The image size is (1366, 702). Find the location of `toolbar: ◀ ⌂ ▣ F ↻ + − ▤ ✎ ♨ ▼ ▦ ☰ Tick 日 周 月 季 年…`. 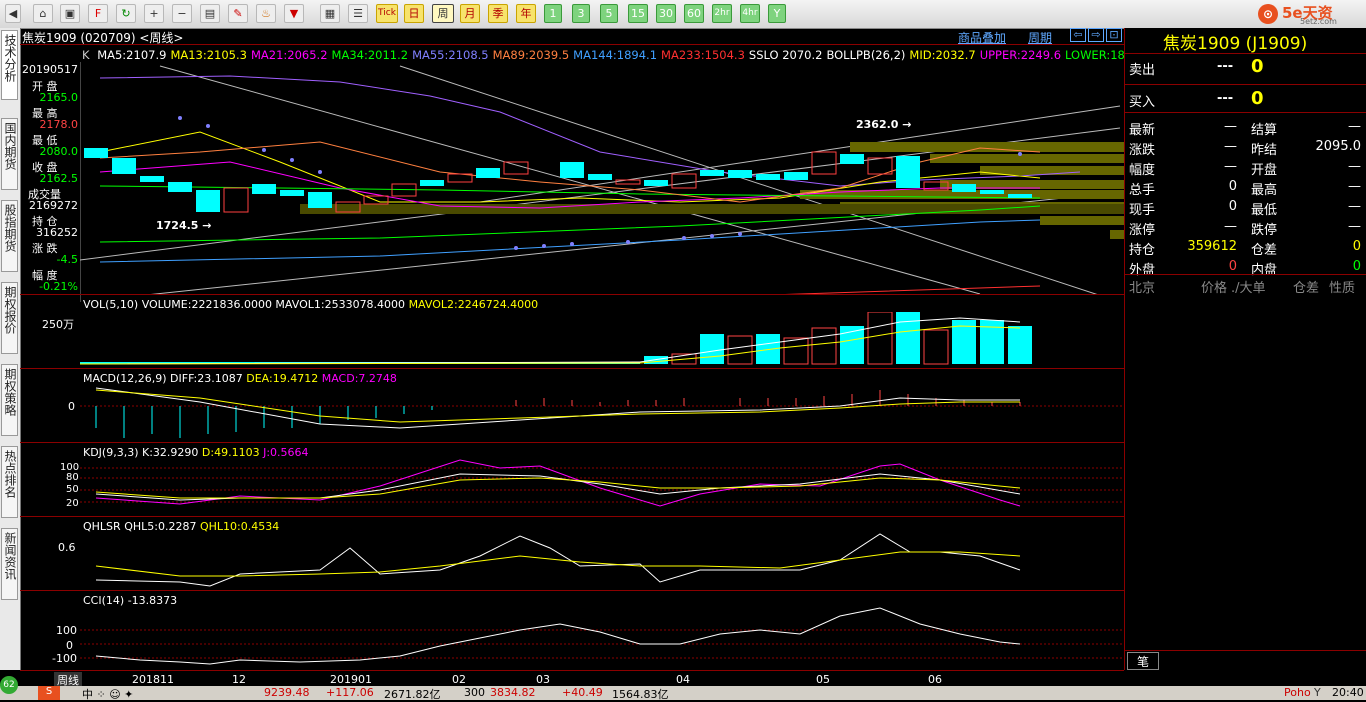

toolbar: ◀ ⌂ ▣ F ↻ + − ▤ ✎ ♨ ▼ ▦ ☰ Tick 日 周 月 季 年… is located at coordinates (683, 14).